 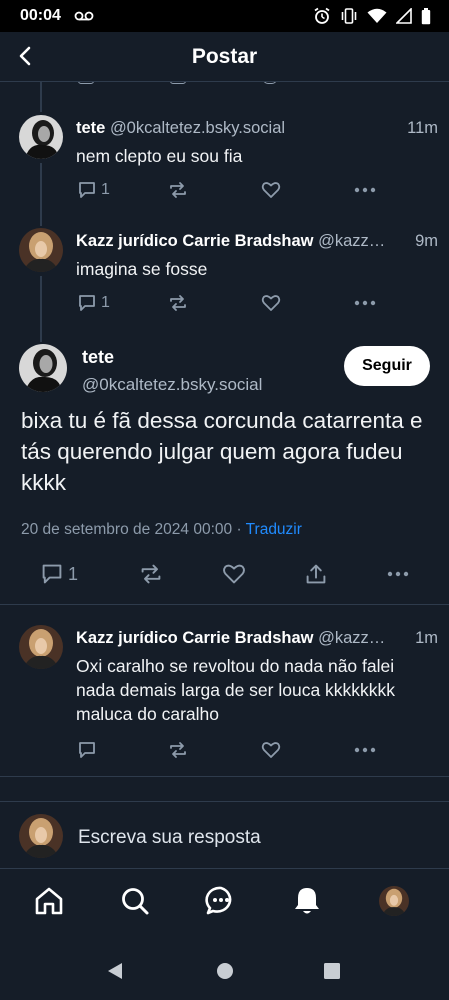 What do you see at coordinates (274, 529) in the screenshot?
I see `translate-link: Traduzir` at bounding box center [274, 529].